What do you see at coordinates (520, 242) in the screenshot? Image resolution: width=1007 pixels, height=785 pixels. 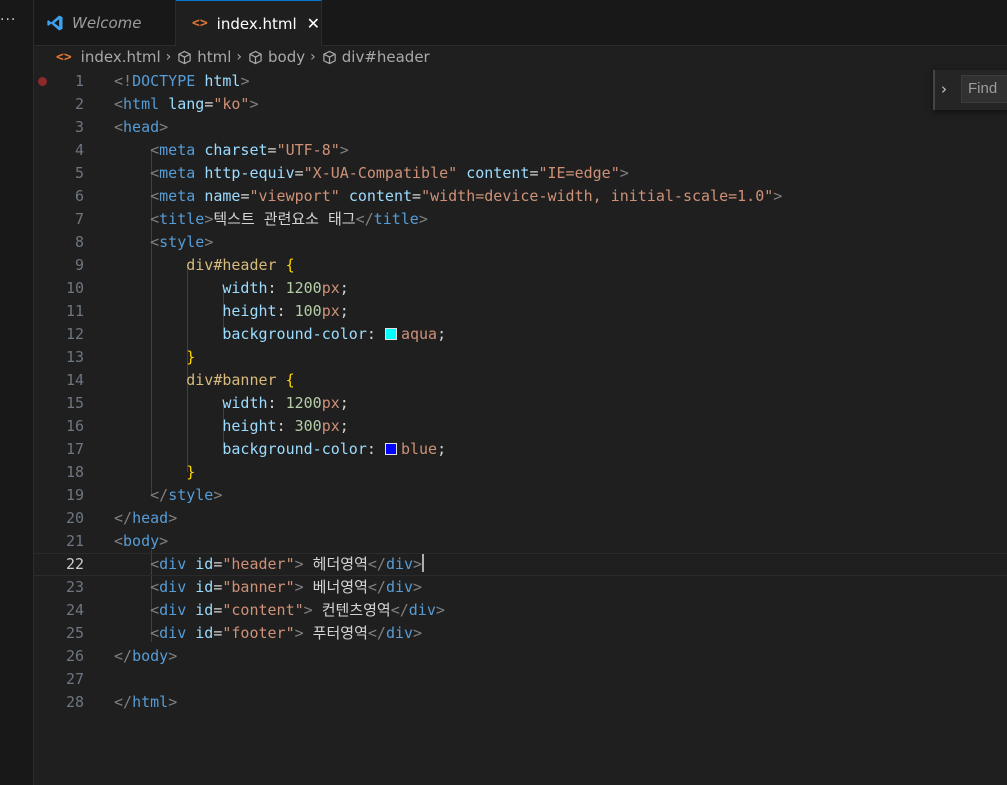 I see `code-line: 8 <style>` at bounding box center [520, 242].